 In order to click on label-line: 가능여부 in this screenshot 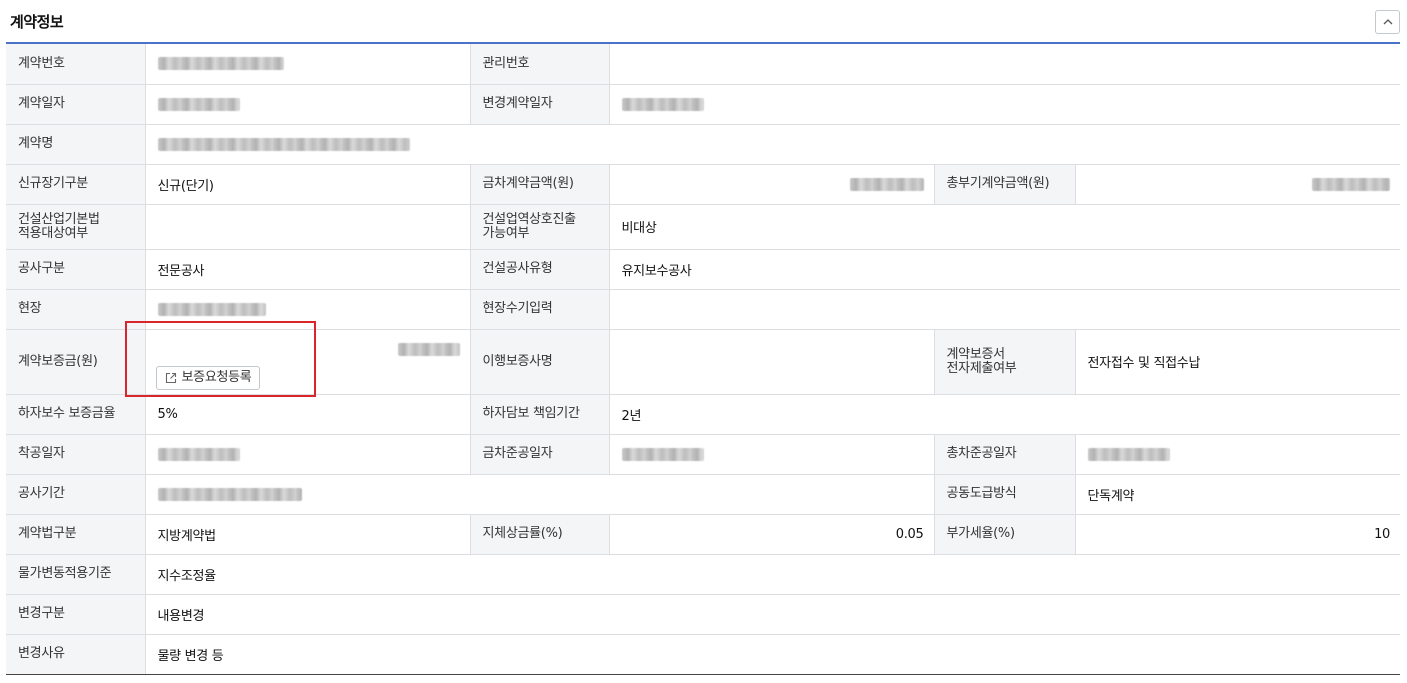, I will do `click(506, 233)`.